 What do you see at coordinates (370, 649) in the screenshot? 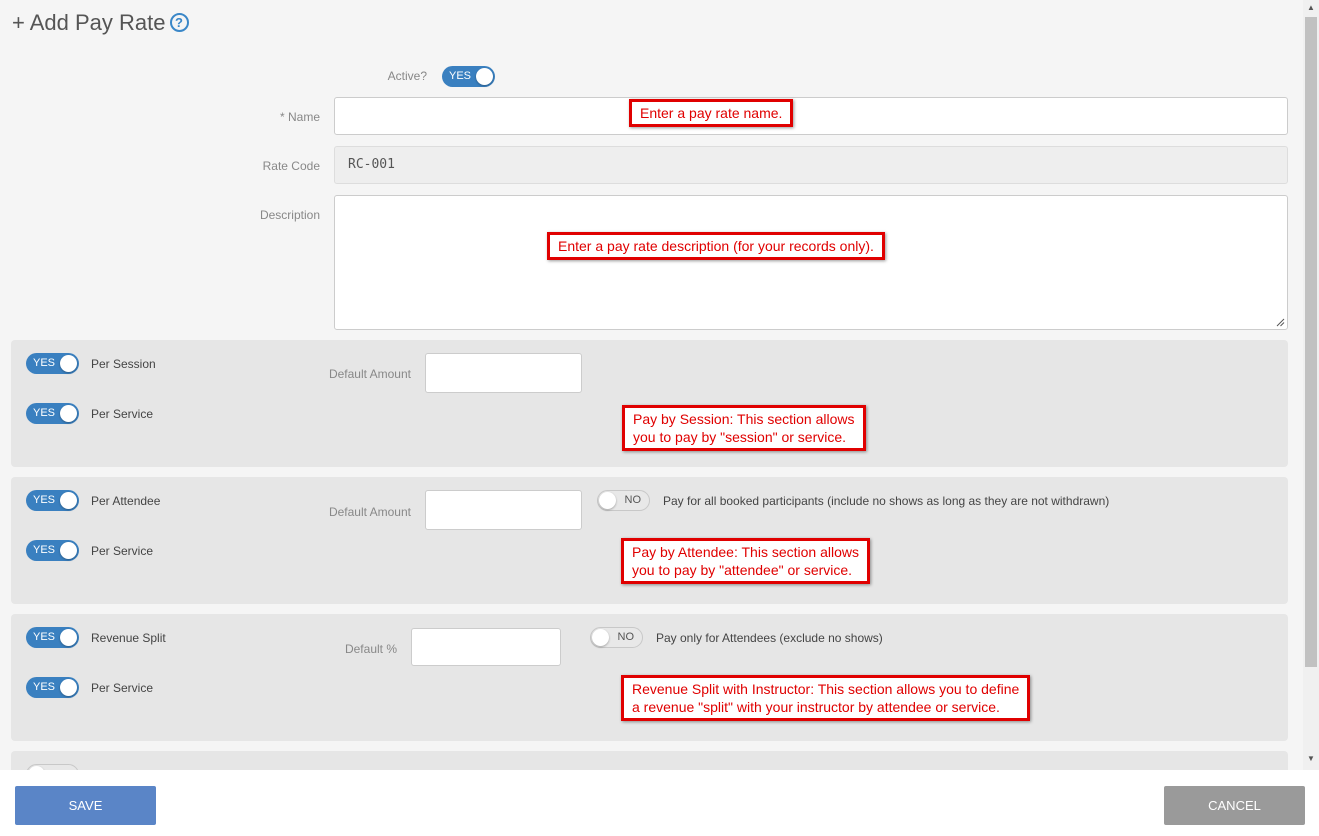
I see `revenue-default-percent-label: Default %` at bounding box center [370, 649].